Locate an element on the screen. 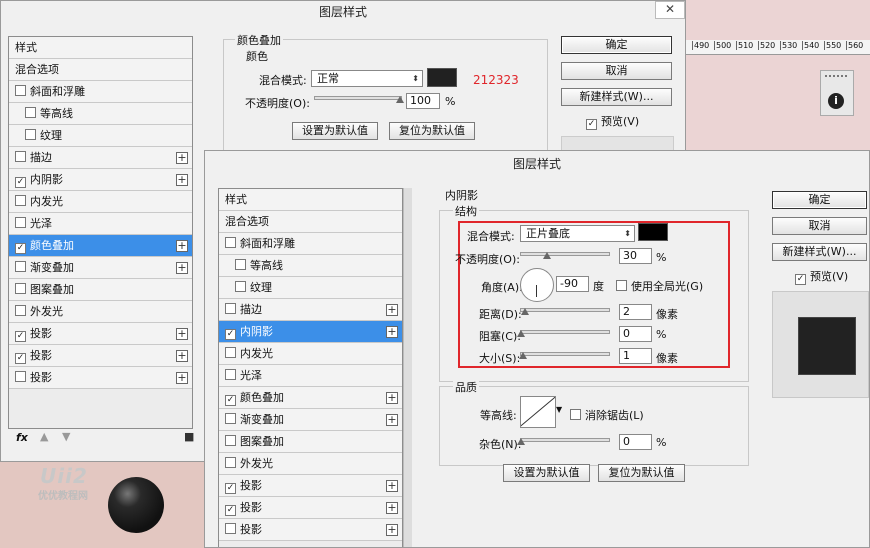  distance-slider-knob is located at coordinates (525, 311).